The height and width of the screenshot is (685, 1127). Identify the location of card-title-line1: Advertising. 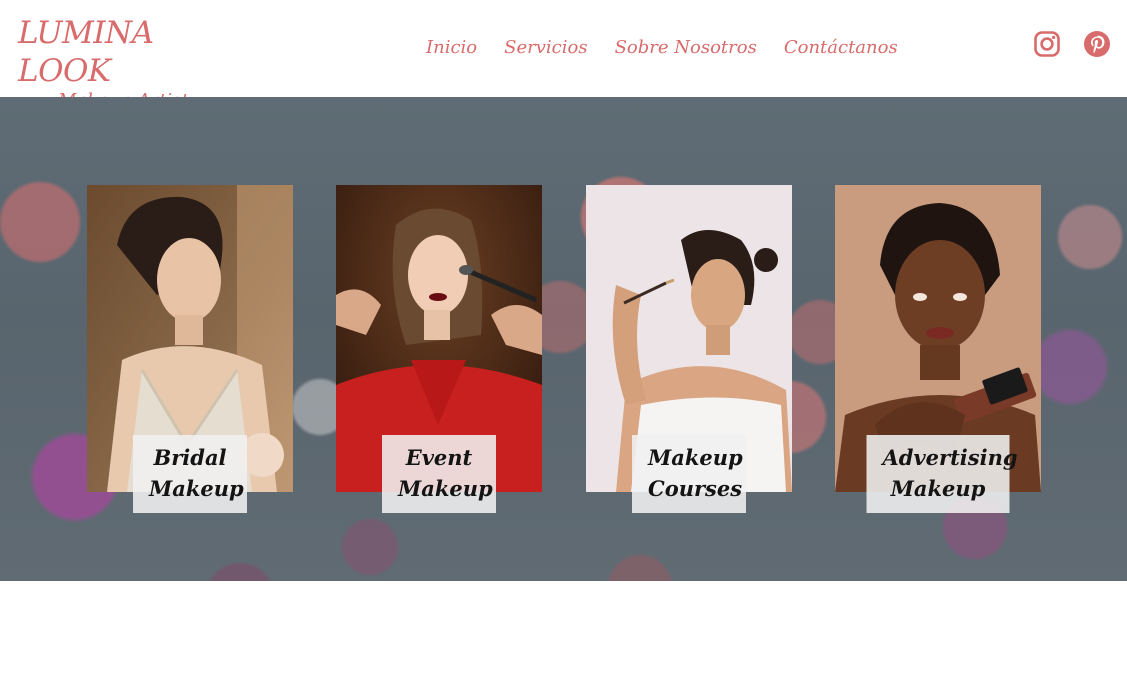
(950, 457).